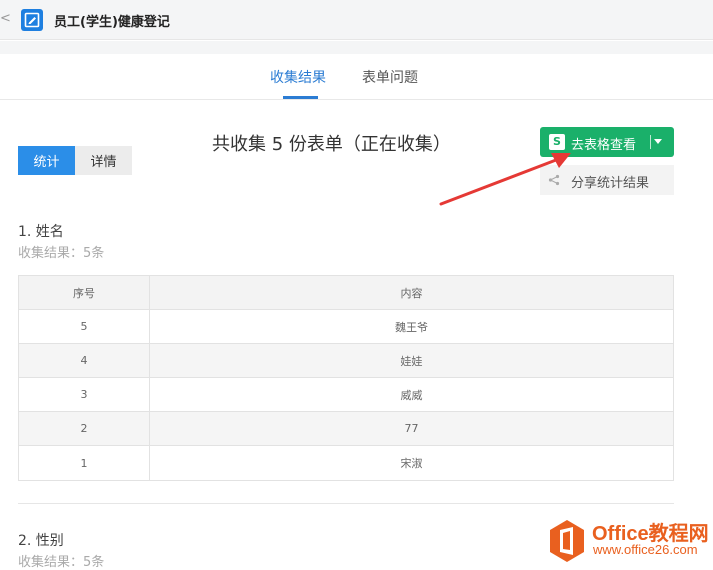 The width and height of the screenshot is (713, 570). Describe the element at coordinates (346, 395) in the screenshot. I see `table-row: 3 威威` at that location.